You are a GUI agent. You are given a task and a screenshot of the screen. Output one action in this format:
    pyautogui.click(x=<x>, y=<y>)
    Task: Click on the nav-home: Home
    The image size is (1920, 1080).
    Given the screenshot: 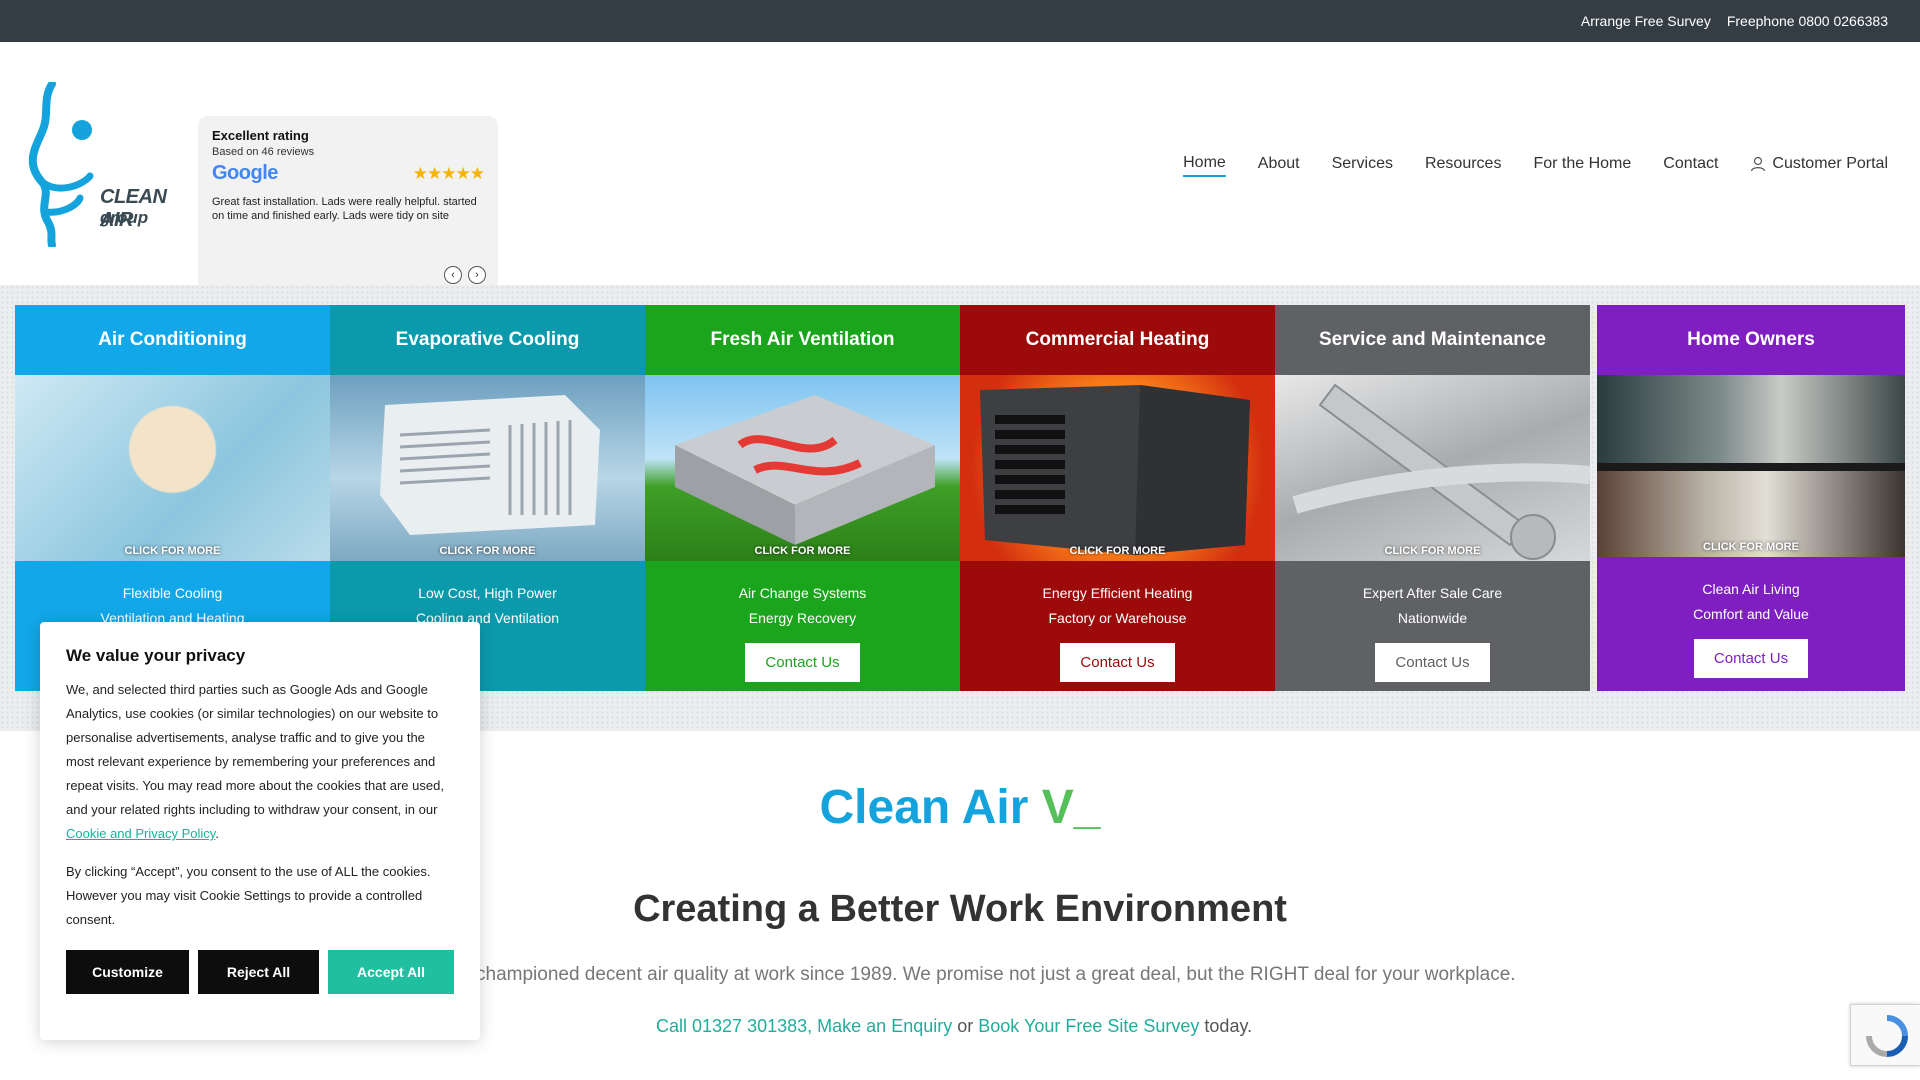 What is the action you would take?
    pyautogui.click(x=1204, y=165)
    